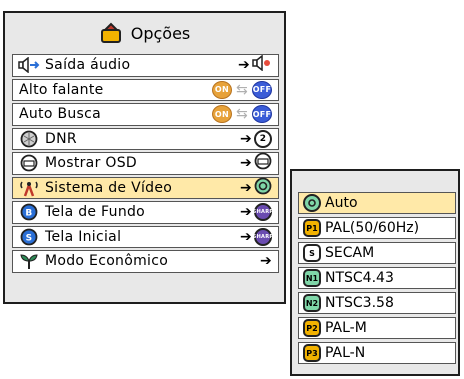 The height and width of the screenshot is (379, 464). Describe the element at coordinates (262, 64) in the screenshot. I see `speaker-icon` at that location.